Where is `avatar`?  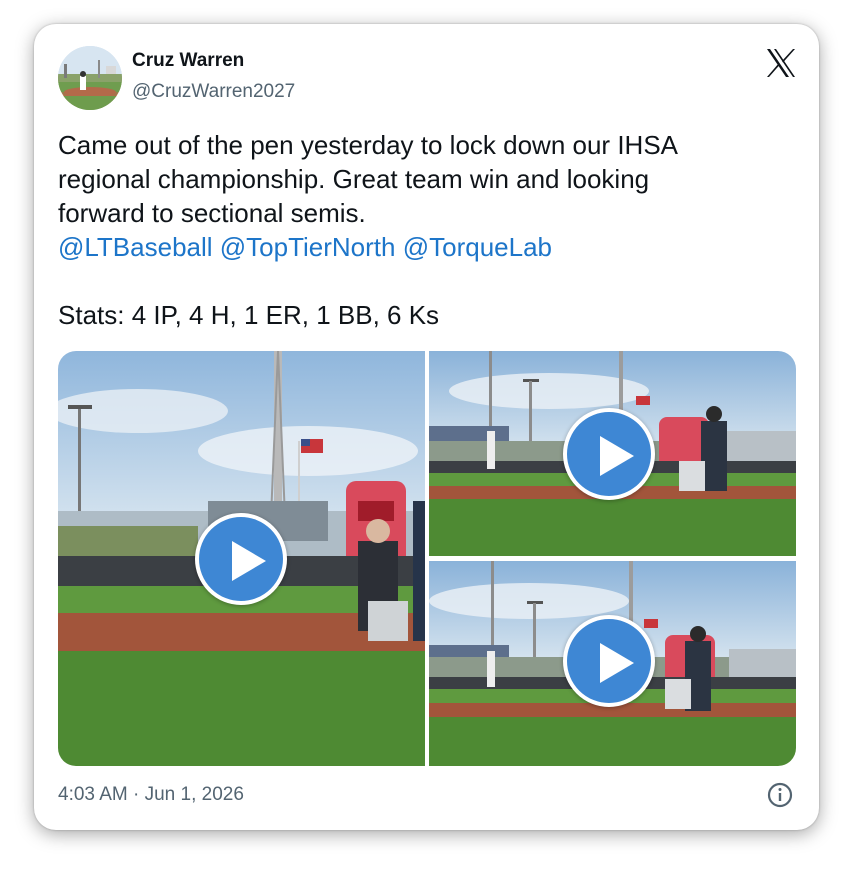 avatar is located at coordinates (90, 78).